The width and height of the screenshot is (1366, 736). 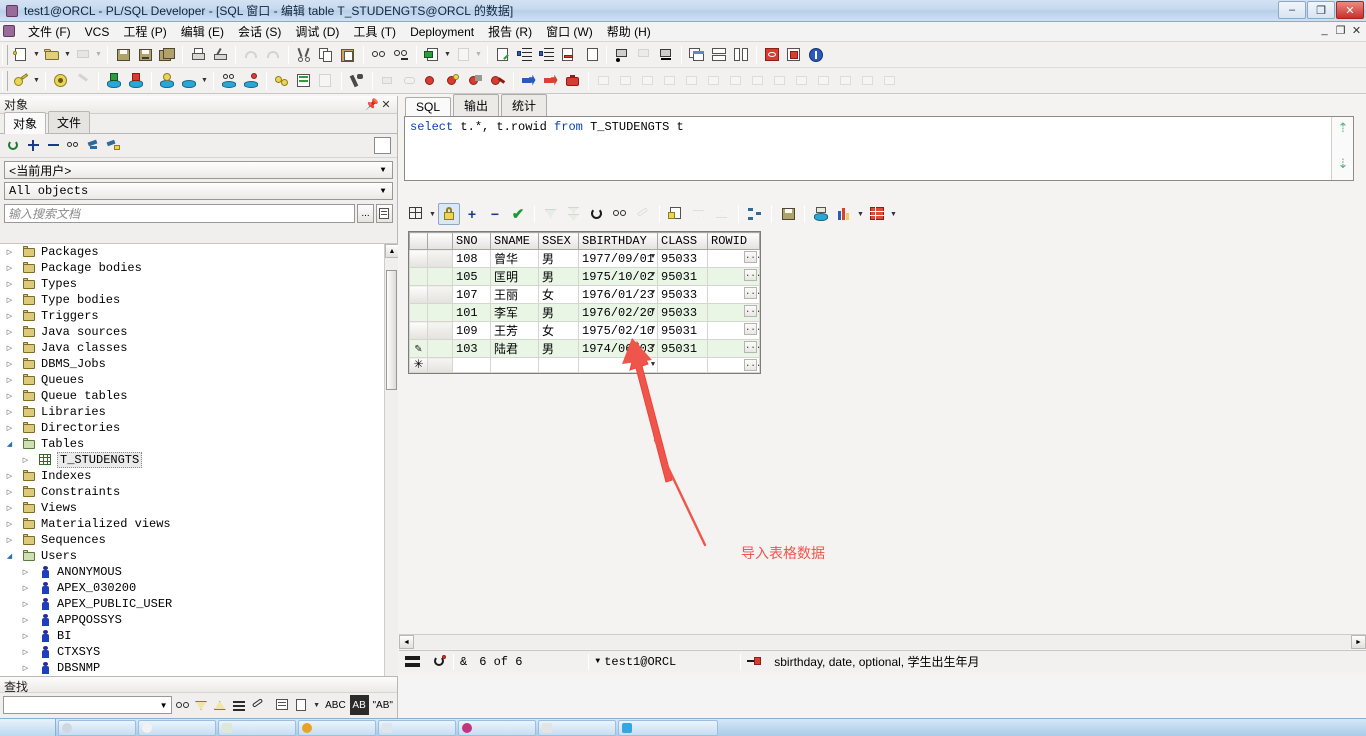 I want to click on tree-node-libraries: ▷ Libraries, so click(x=199, y=412).